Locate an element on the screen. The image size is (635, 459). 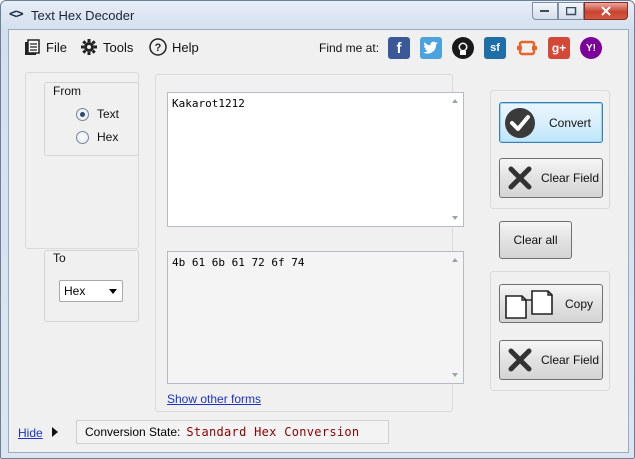
hide-link: Hide is located at coordinates (30, 433).